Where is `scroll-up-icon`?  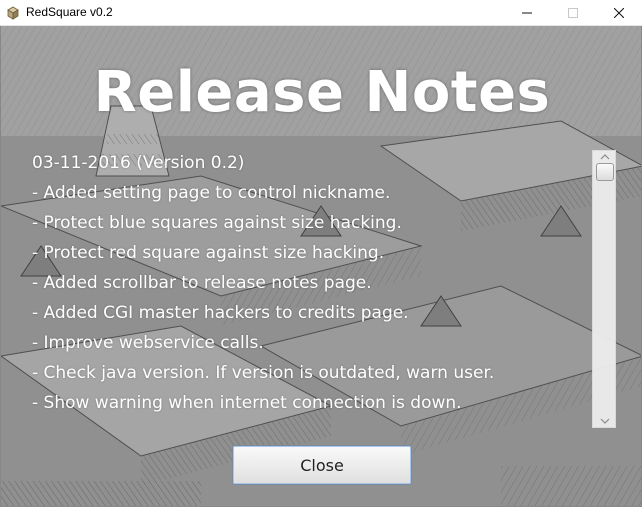
scroll-up-icon is located at coordinates (605, 157).